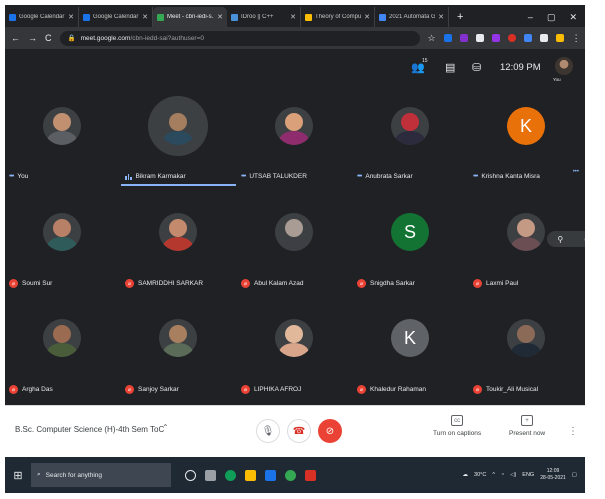  I want to click on participant-tile: S ⌀ Snigdha Sarkar, so click(411, 241).